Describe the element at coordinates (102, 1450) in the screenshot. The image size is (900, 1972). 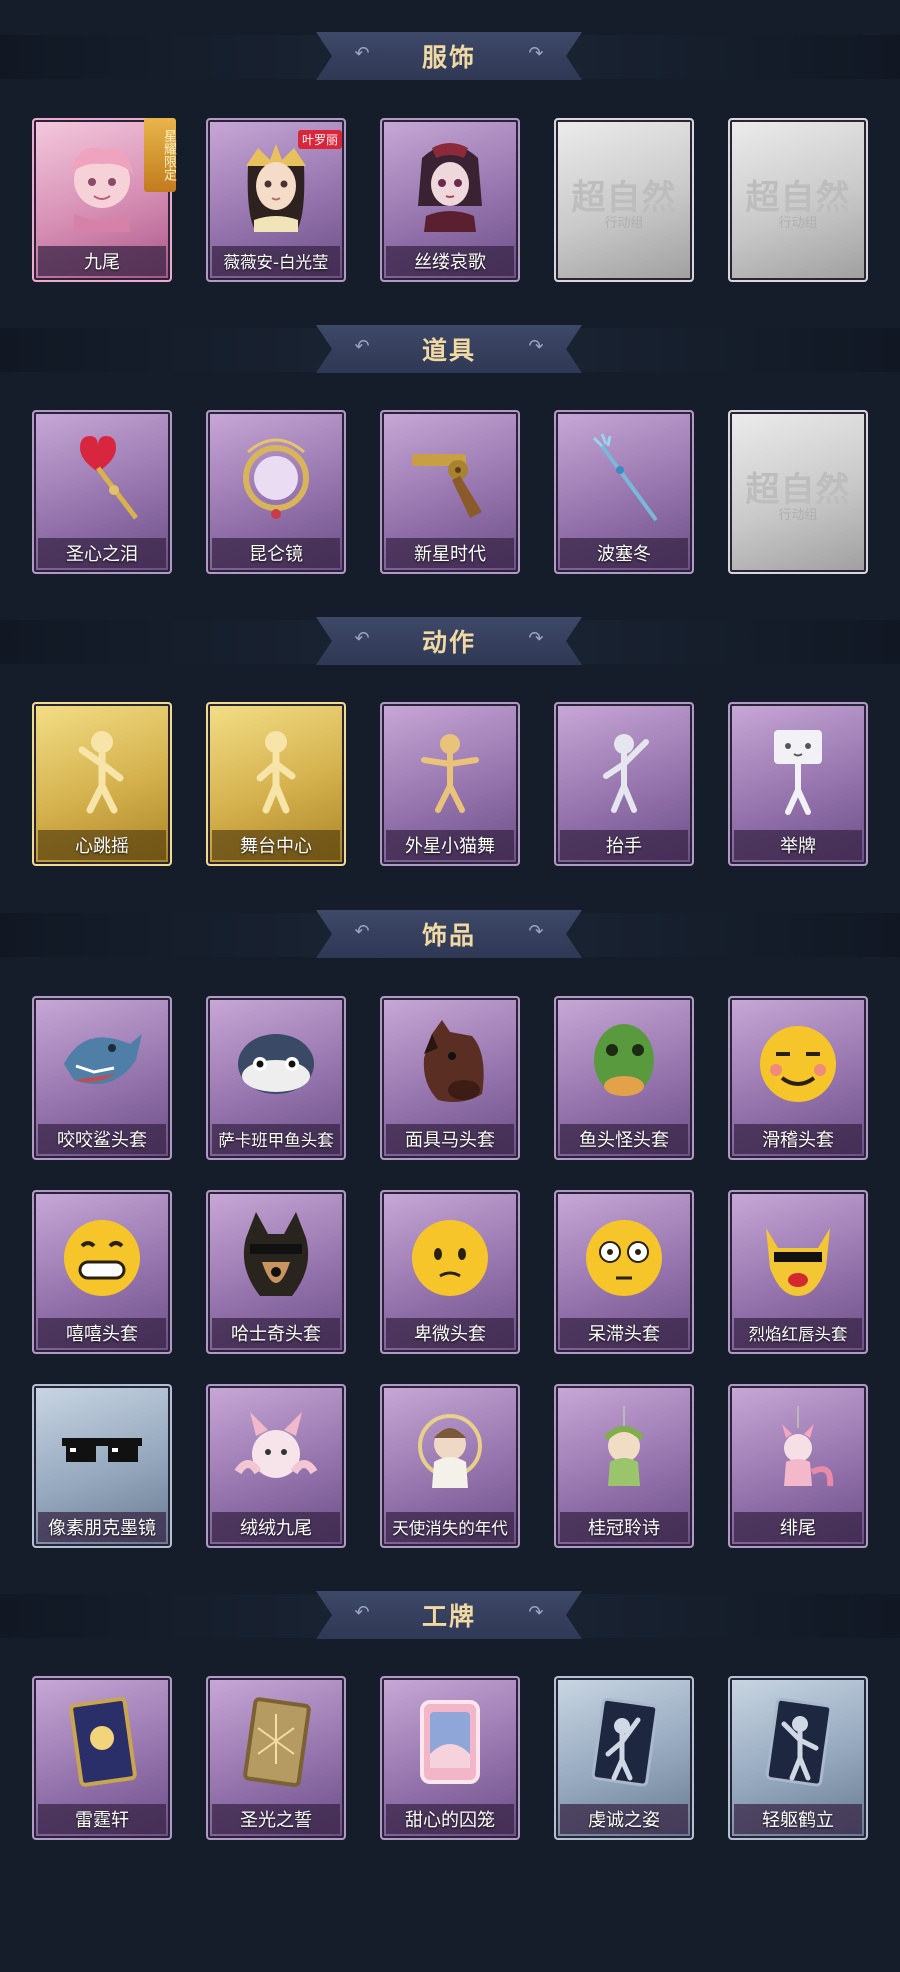
I see `pixel-sunglasses-icon` at that location.